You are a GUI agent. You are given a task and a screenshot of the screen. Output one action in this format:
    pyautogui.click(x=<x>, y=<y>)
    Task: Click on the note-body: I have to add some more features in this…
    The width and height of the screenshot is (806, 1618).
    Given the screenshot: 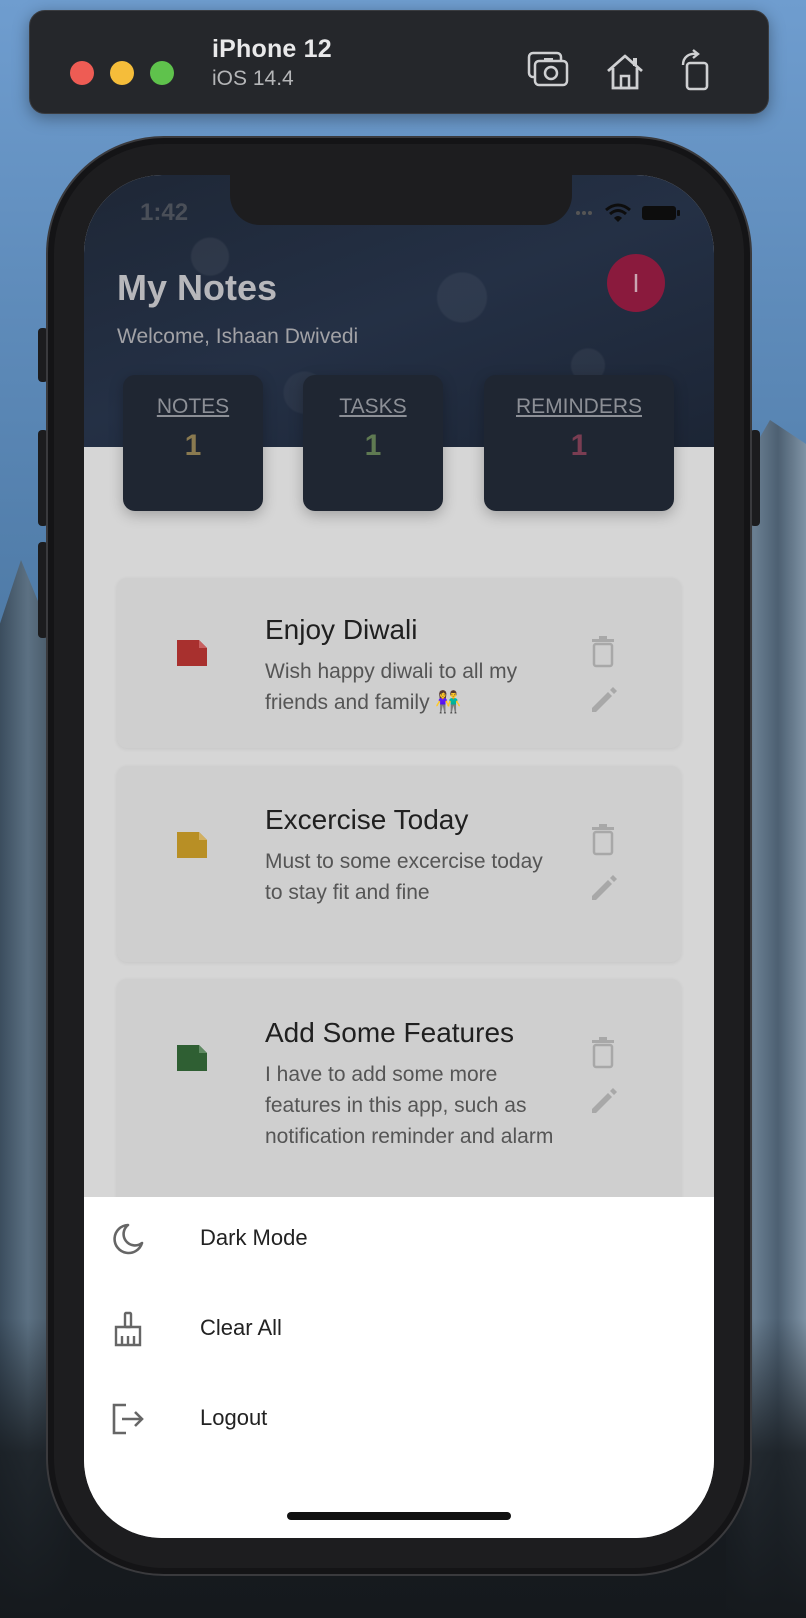 What is the action you would take?
    pyautogui.click(x=409, y=1105)
    